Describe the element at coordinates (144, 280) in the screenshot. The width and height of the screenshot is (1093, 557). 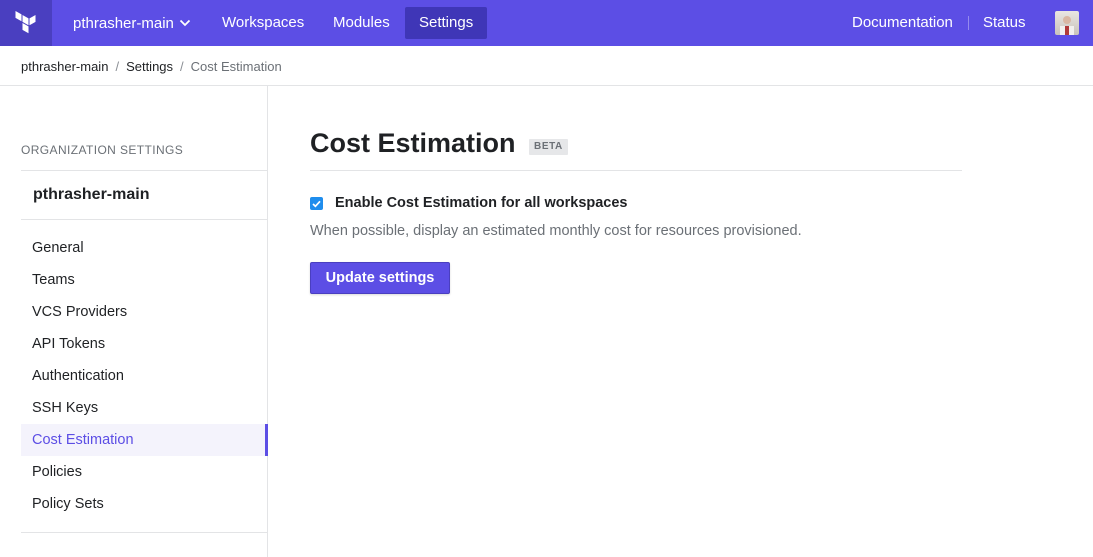
I see `sidebar-item-teams: Teams` at that location.